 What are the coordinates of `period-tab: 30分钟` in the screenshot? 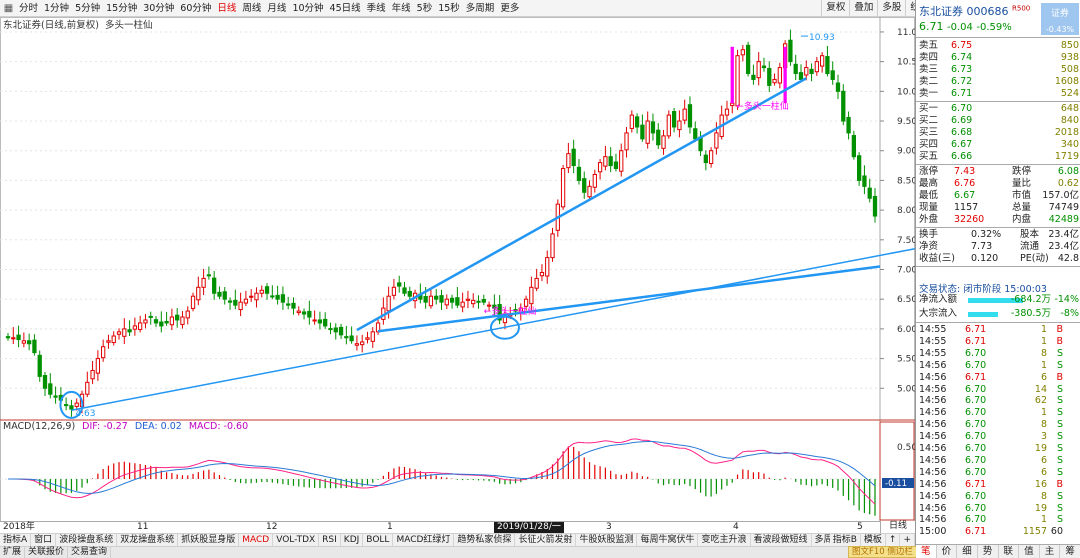 It's located at (158, 8).